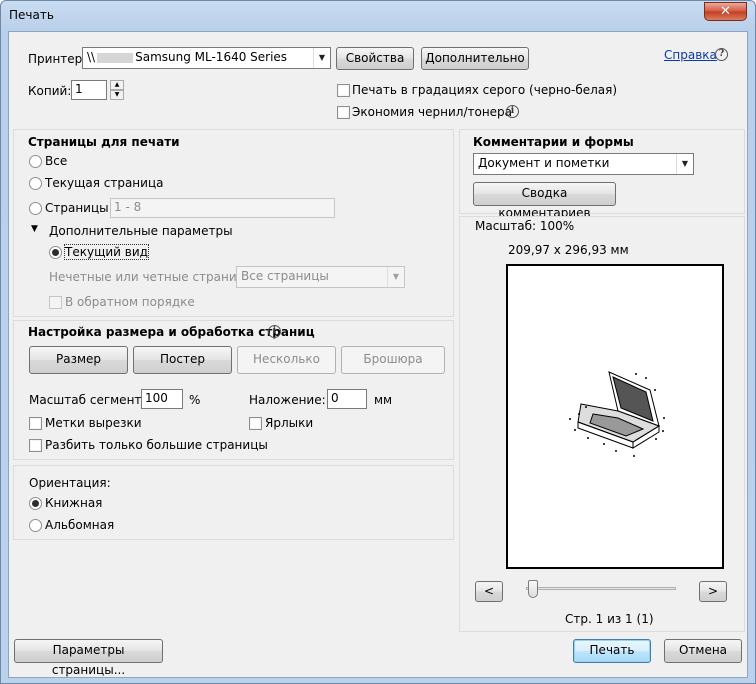 The width and height of the screenshot is (756, 684). I want to click on copies-up-icon: ▲, so click(117, 85).